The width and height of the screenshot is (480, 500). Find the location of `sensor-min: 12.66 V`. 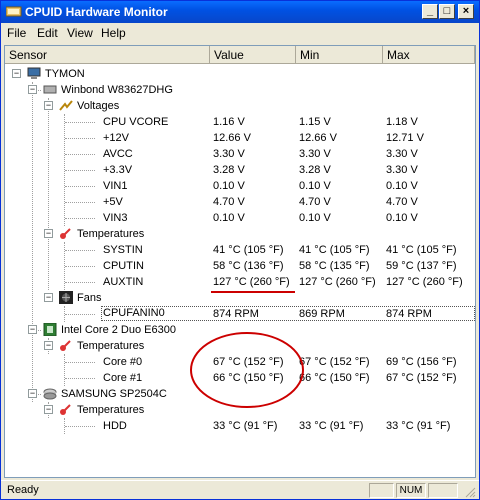

sensor-min: 12.66 V is located at coordinates (318, 138).